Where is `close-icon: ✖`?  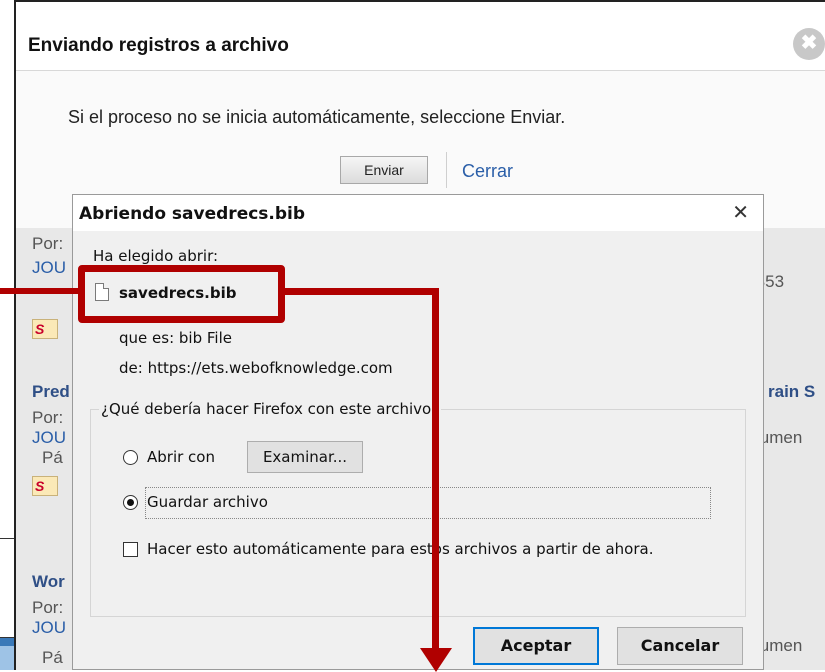
close-icon: ✖ is located at coordinates (809, 44).